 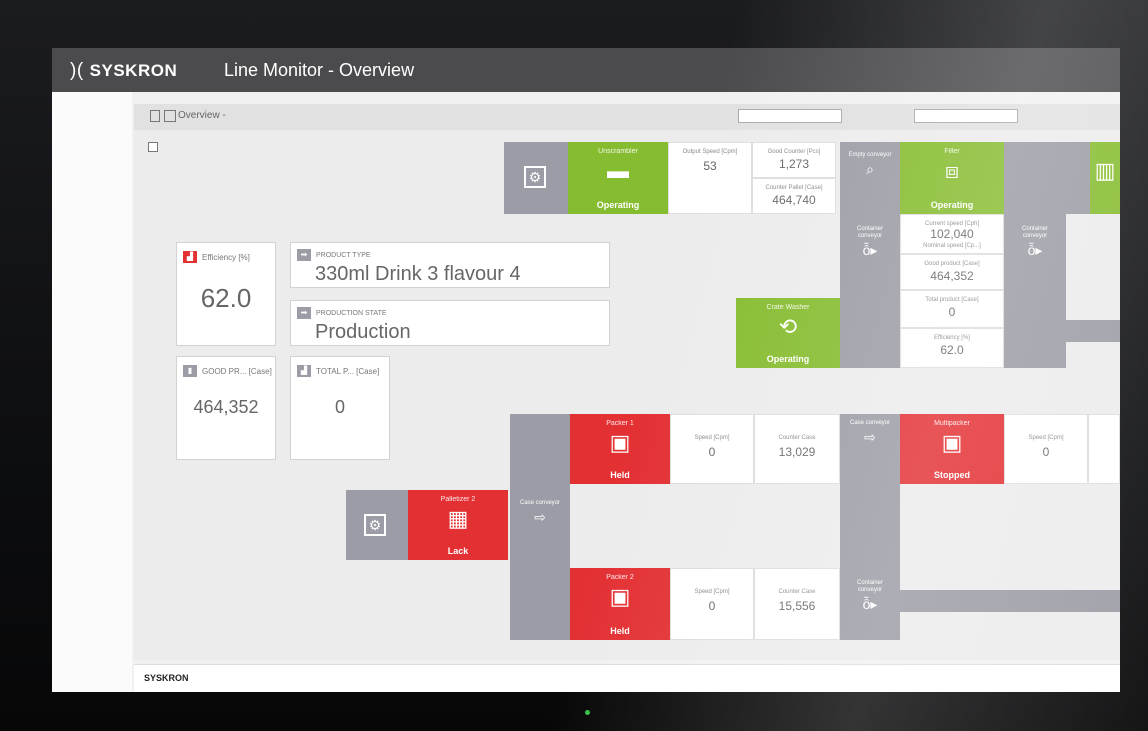 I want to click on conveyor-right-top, so click(x=1093, y=331).